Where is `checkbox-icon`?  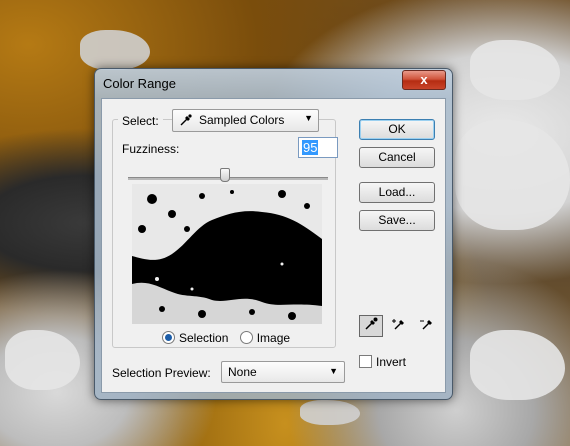
checkbox-icon is located at coordinates (365, 361).